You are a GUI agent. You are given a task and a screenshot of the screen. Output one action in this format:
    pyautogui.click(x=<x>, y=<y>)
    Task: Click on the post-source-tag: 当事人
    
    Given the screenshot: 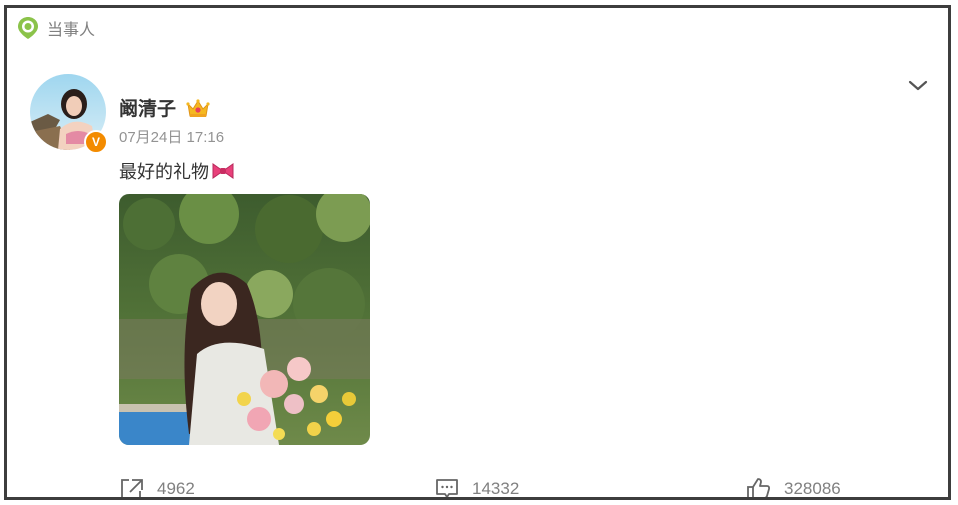 What is the action you would take?
    pyautogui.click(x=56, y=28)
    